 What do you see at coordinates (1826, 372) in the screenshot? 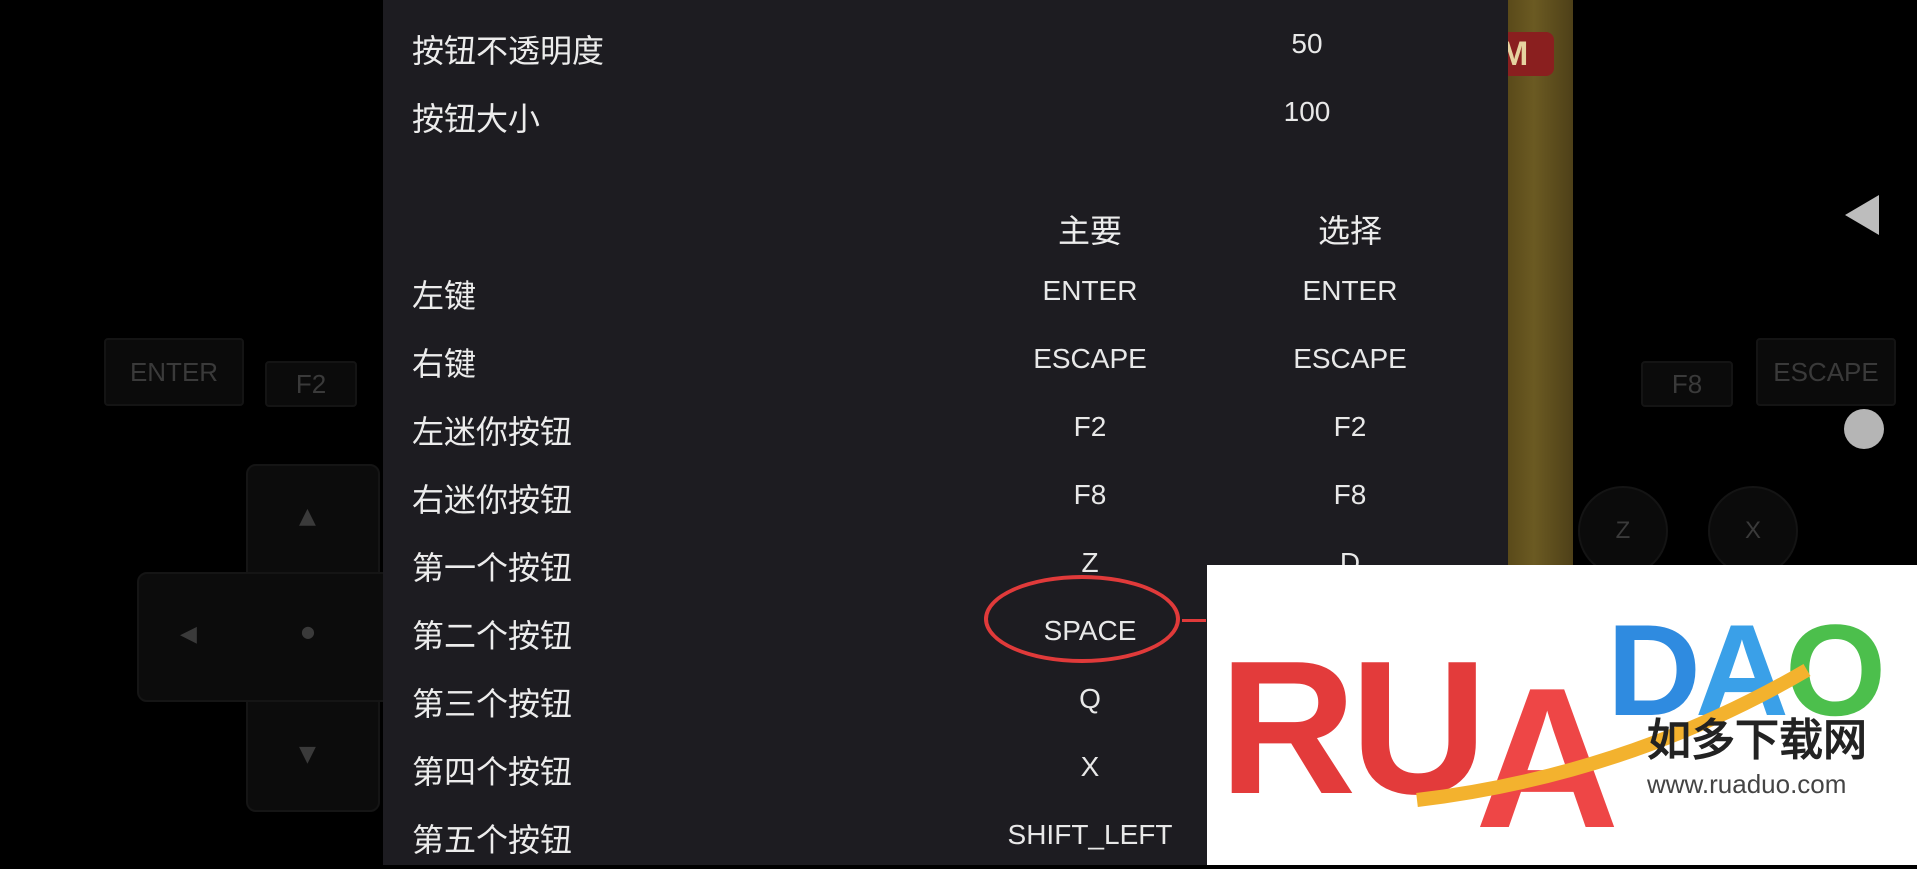
I see `escape-control: ESCAPE` at bounding box center [1826, 372].